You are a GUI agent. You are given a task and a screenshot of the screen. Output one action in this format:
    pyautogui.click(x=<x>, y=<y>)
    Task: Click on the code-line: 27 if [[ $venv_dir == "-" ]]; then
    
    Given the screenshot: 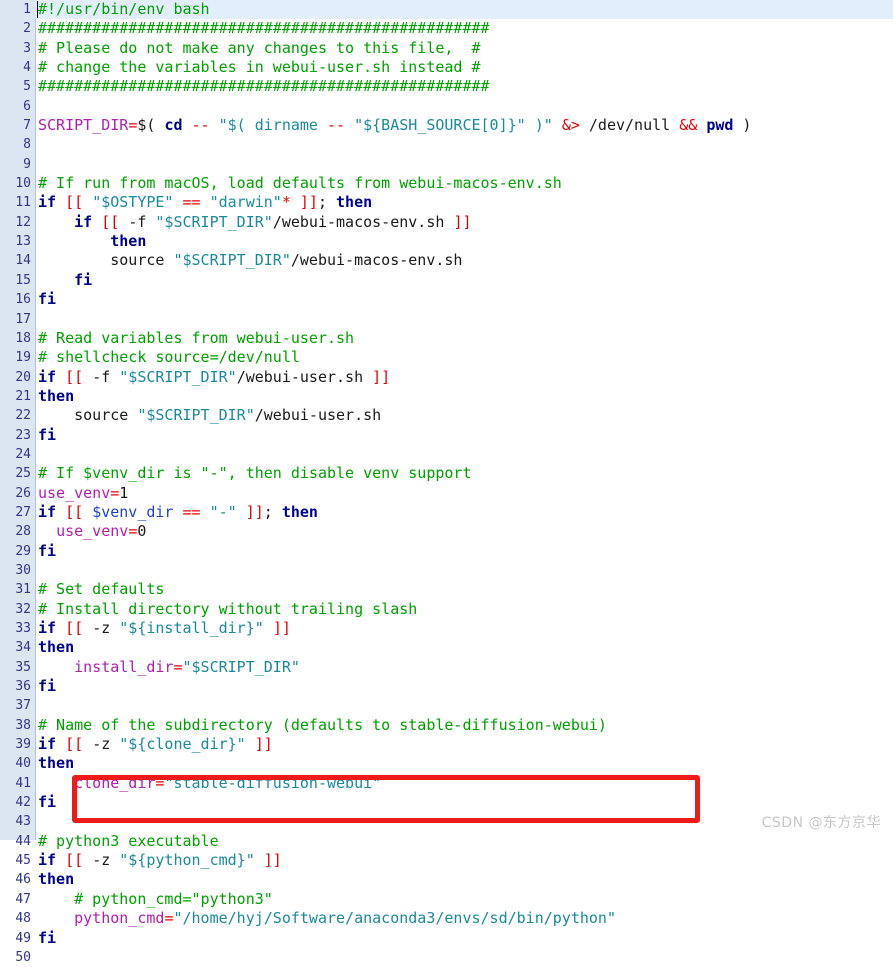 What is the action you would take?
    pyautogui.click(x=446, y=512)
    